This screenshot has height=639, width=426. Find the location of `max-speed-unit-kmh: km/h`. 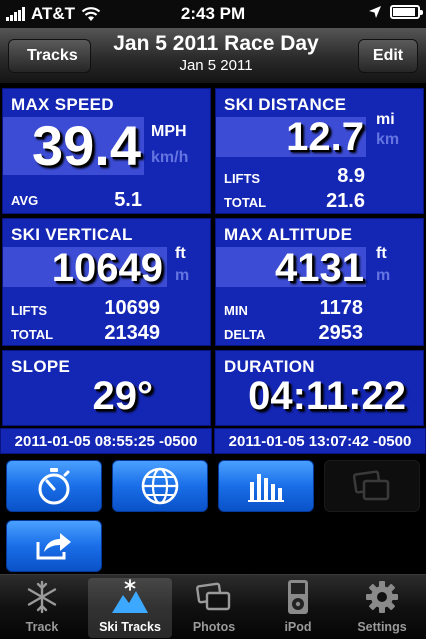

max-speed-unit-kmh: km/h is located at coordinates (169, 158).